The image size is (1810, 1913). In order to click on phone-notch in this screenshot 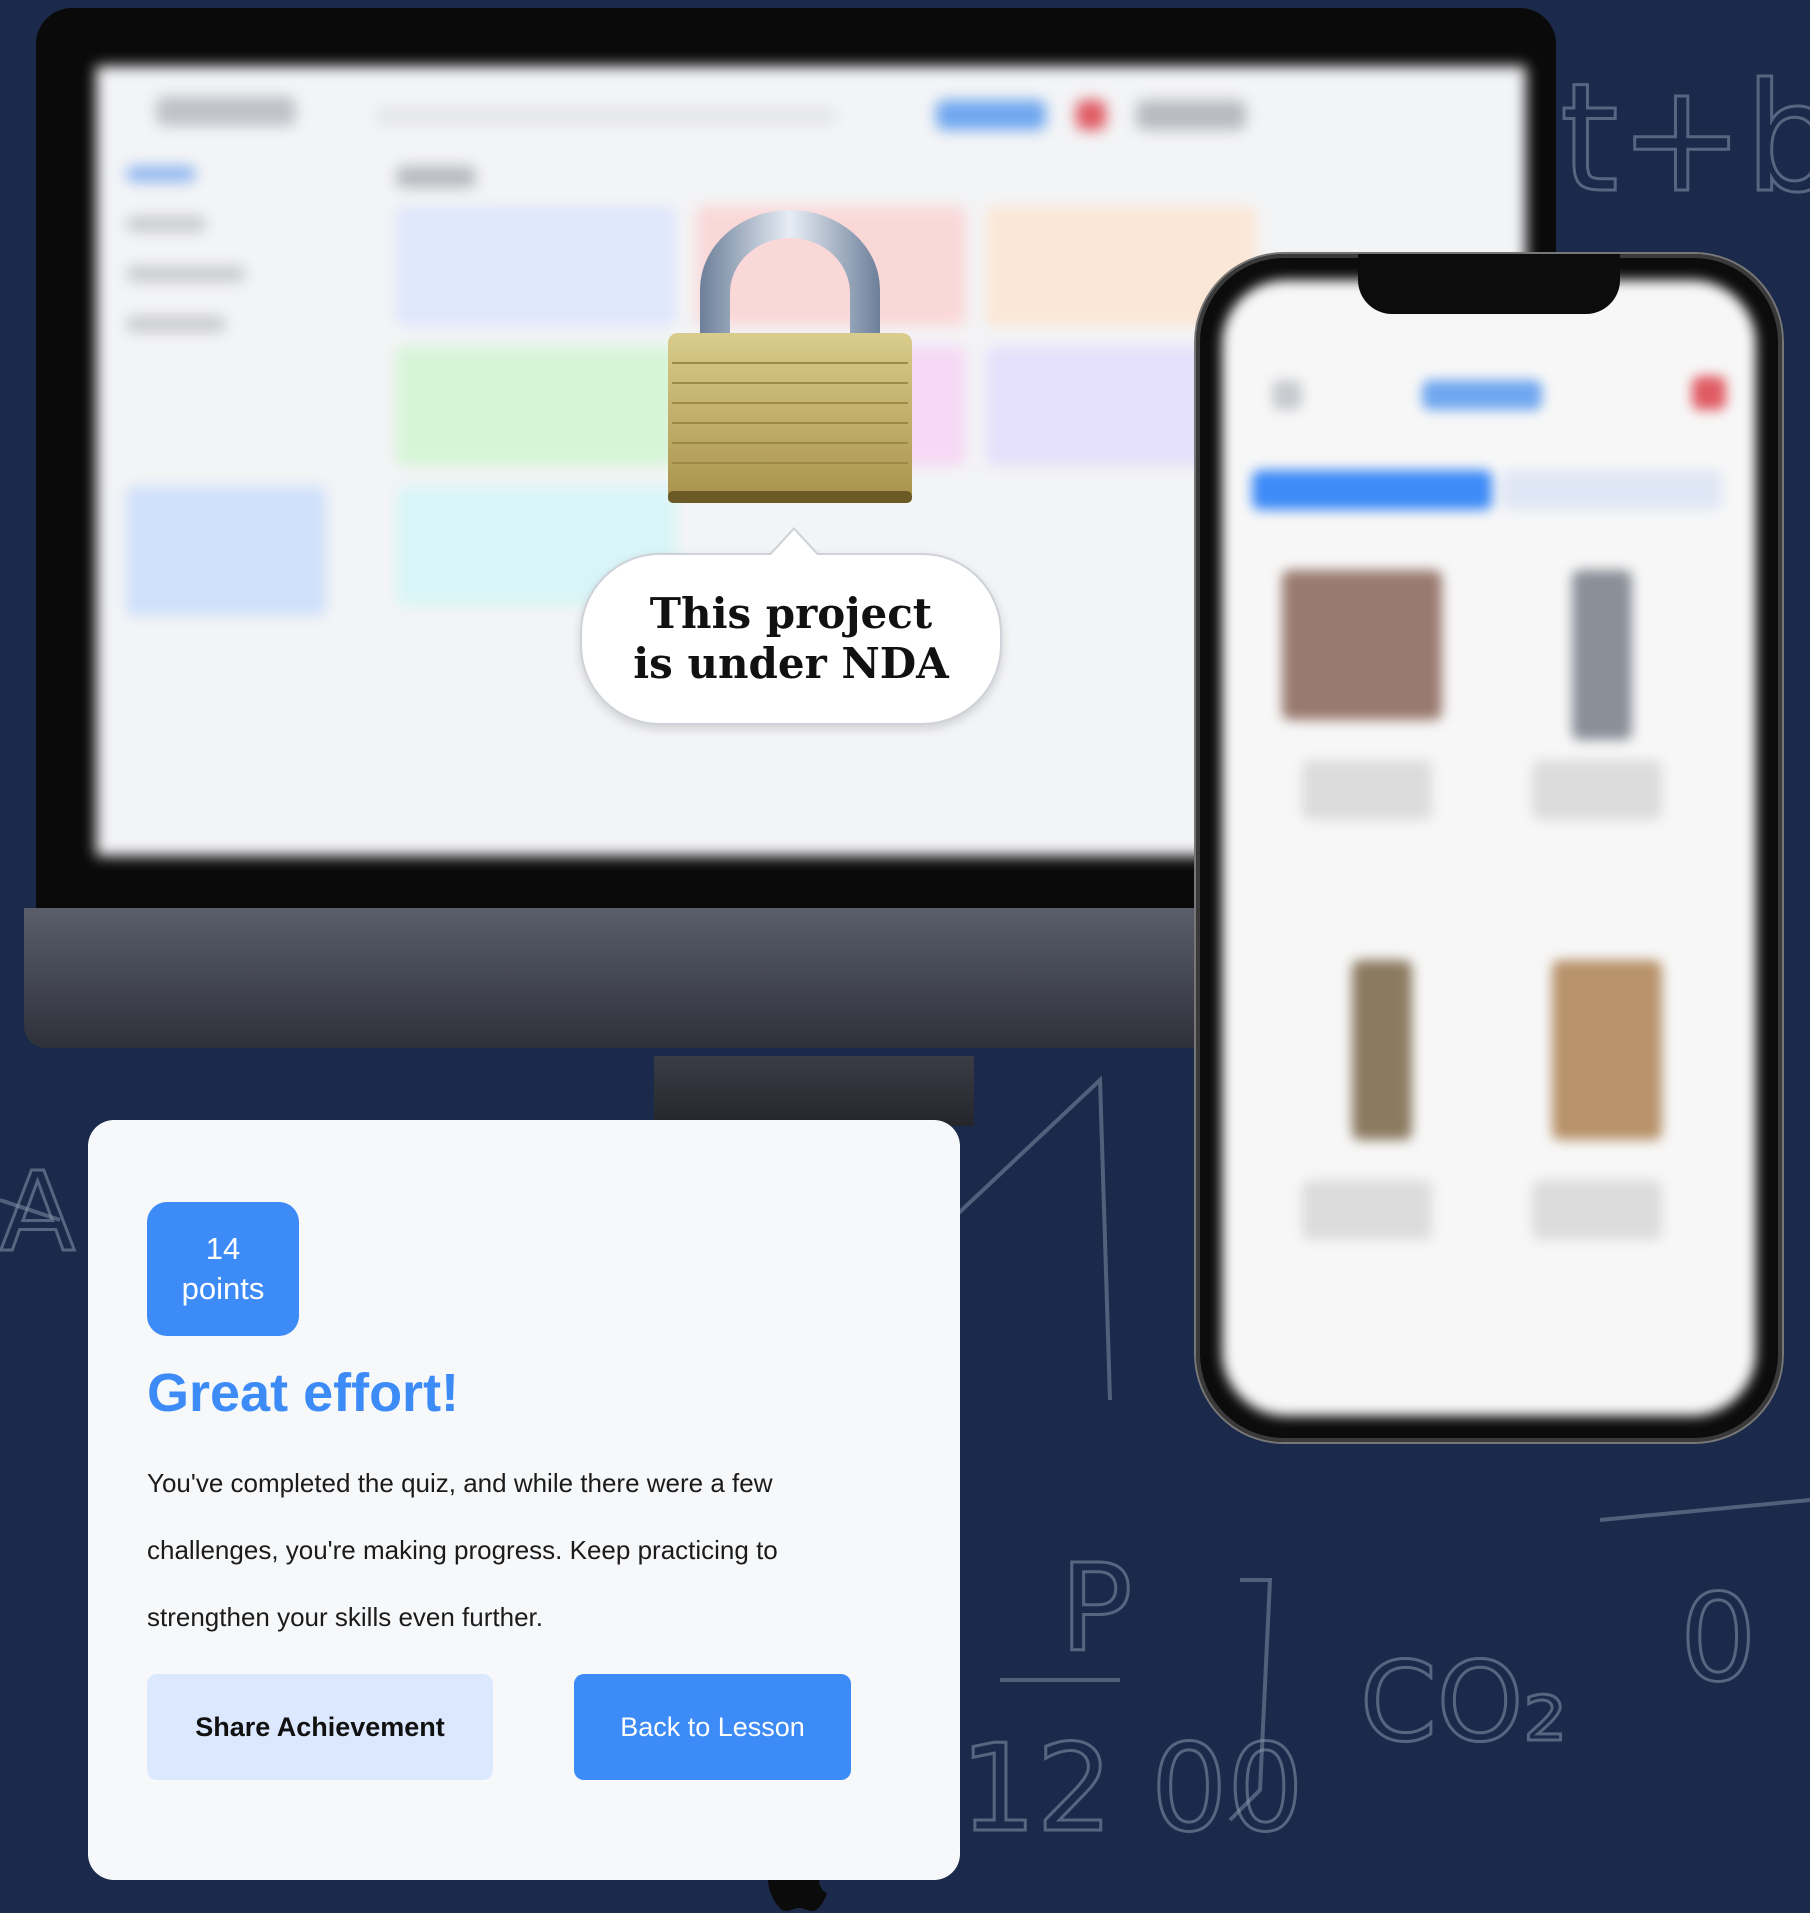, I will do `click(1489, 284)`.